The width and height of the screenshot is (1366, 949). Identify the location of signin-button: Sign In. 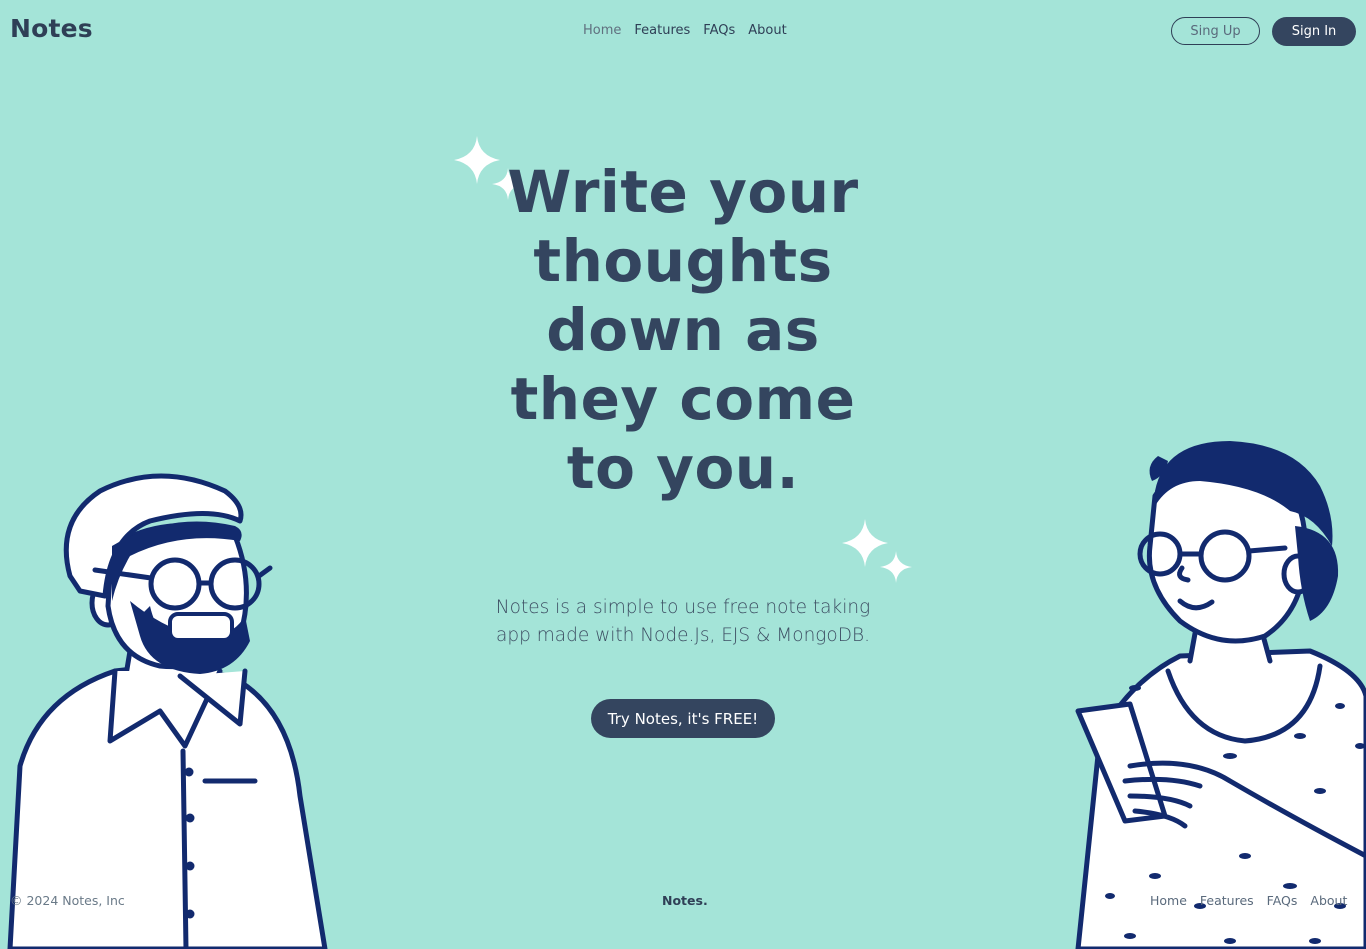
(1314, 31).